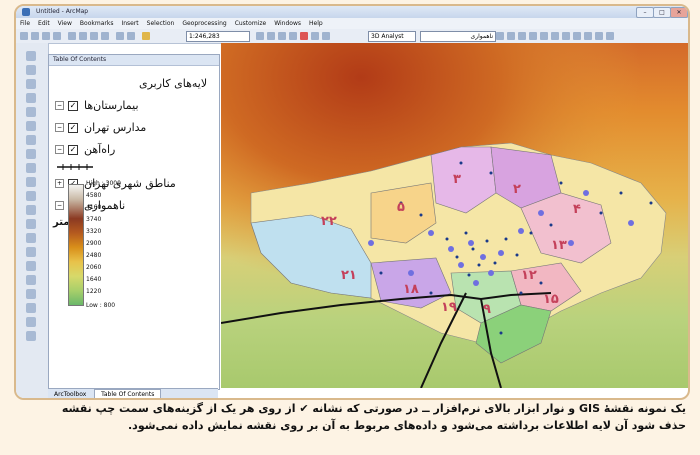  I want to click on 3d-analyst-dropdown: 3D Analyst, so click(392, 36).